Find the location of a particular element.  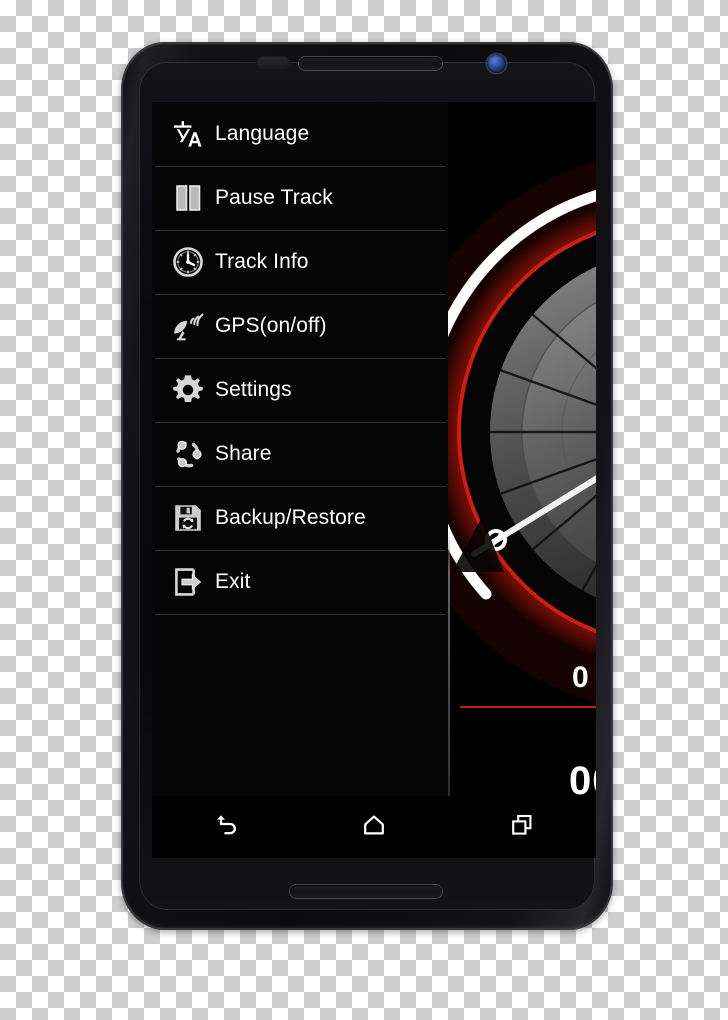

exit-door-arrow-icon is located at coordinates (188, 582).